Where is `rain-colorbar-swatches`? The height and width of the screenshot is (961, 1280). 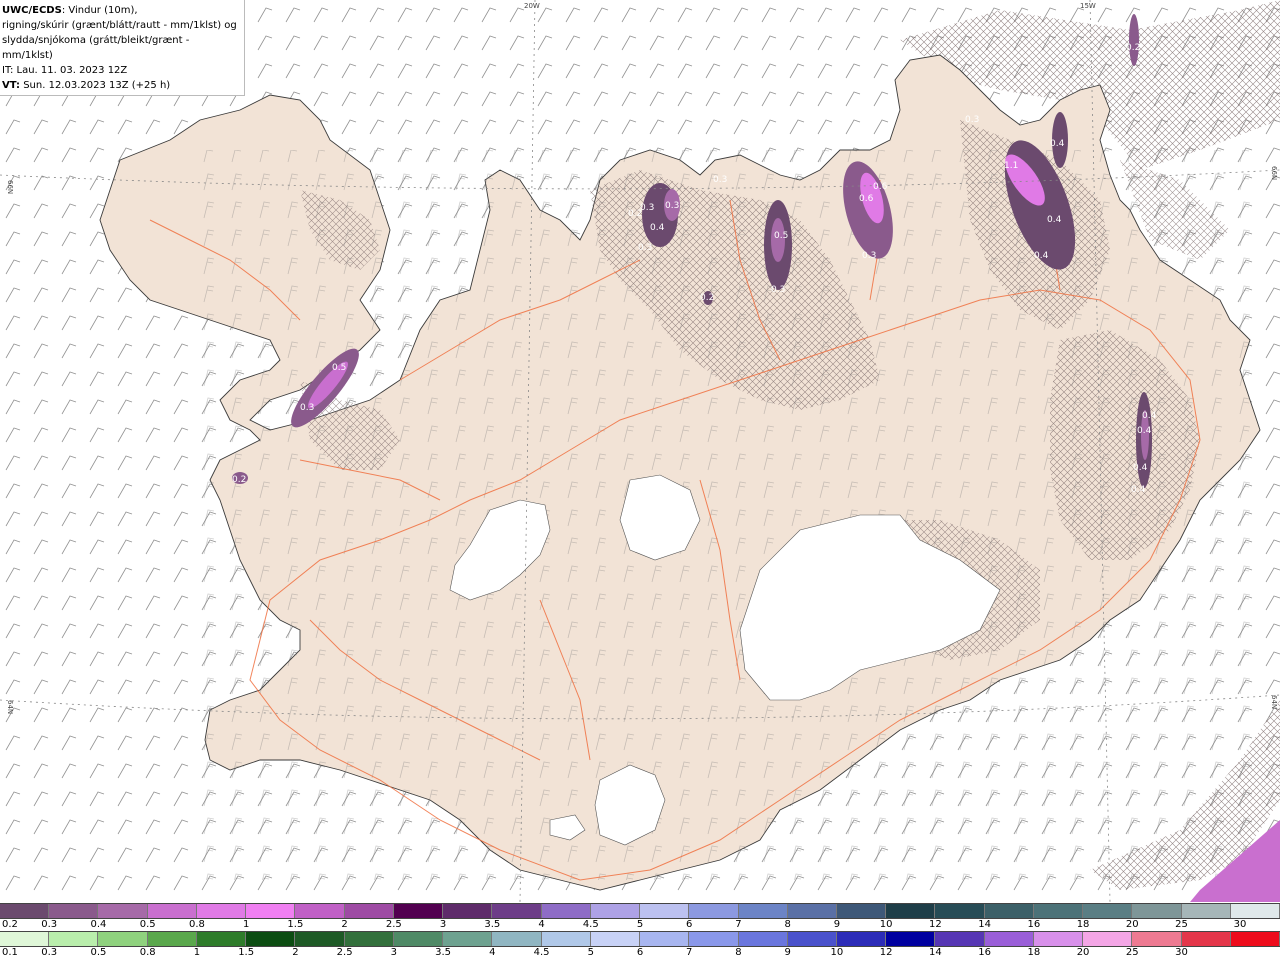 rain-colorbar-swatches is located at coordinates (640, 939).